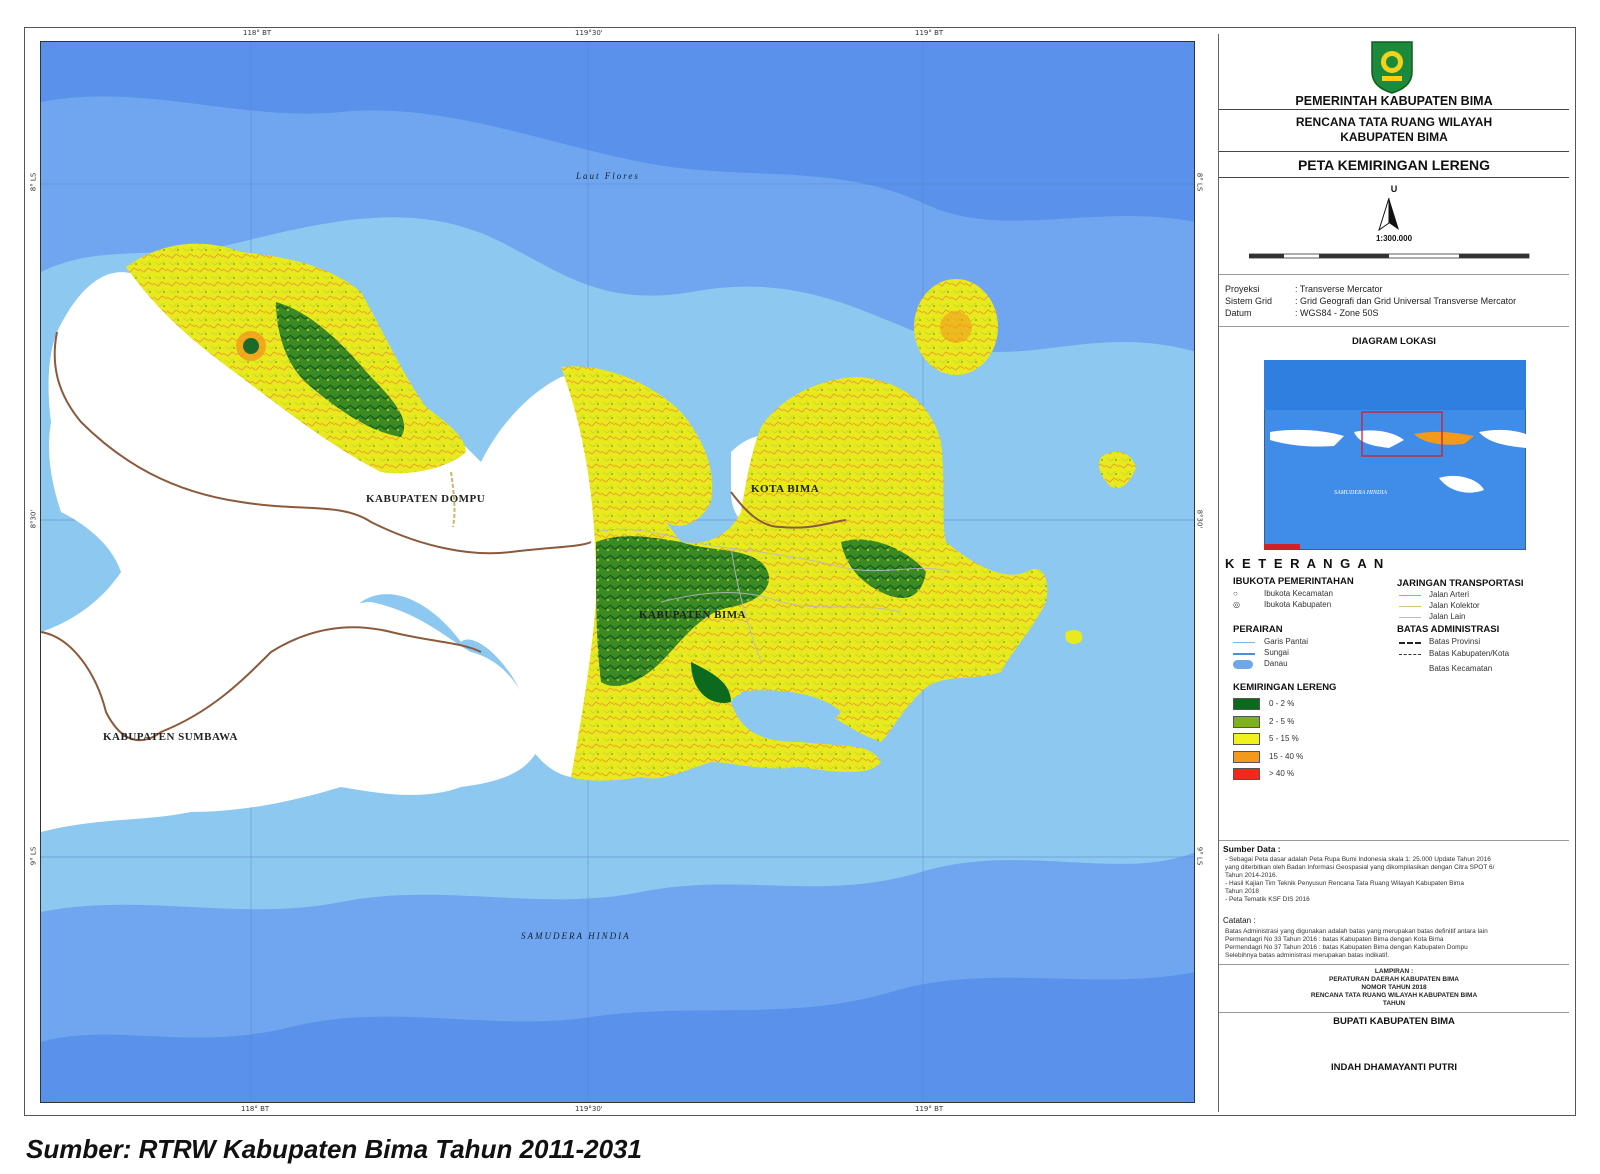  What do you see at coordinates (1235, 593) in the screenshot?
I see `kecamatan-symbol: ○` at bounding box center [1235, 593].